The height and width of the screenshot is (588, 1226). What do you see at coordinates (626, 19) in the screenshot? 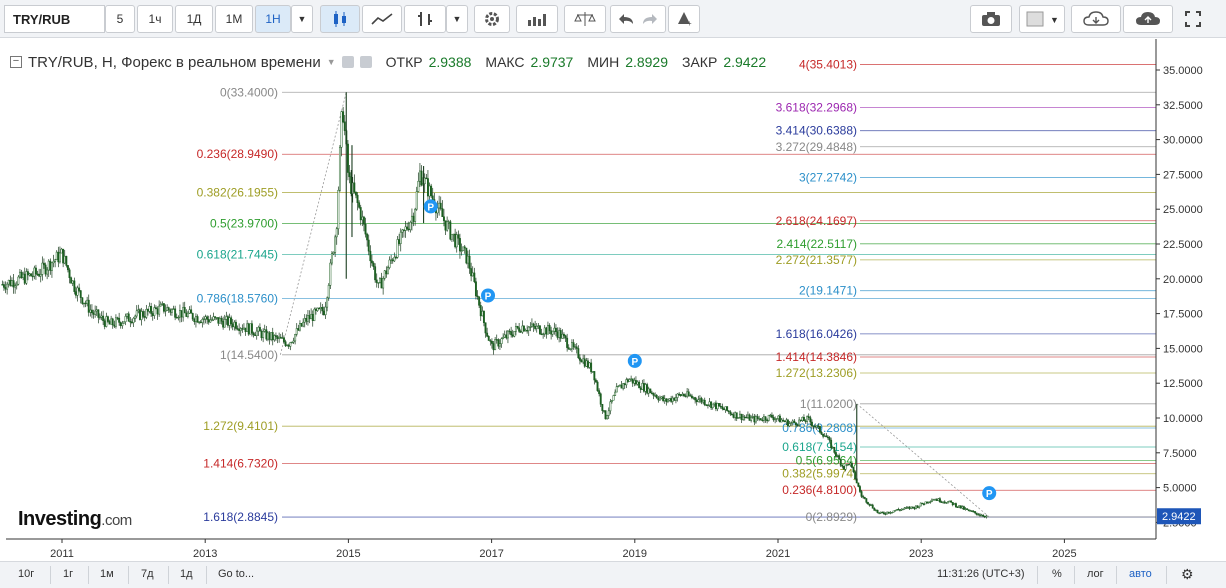
I see `undo-icon` at bounding box center [626, 19].